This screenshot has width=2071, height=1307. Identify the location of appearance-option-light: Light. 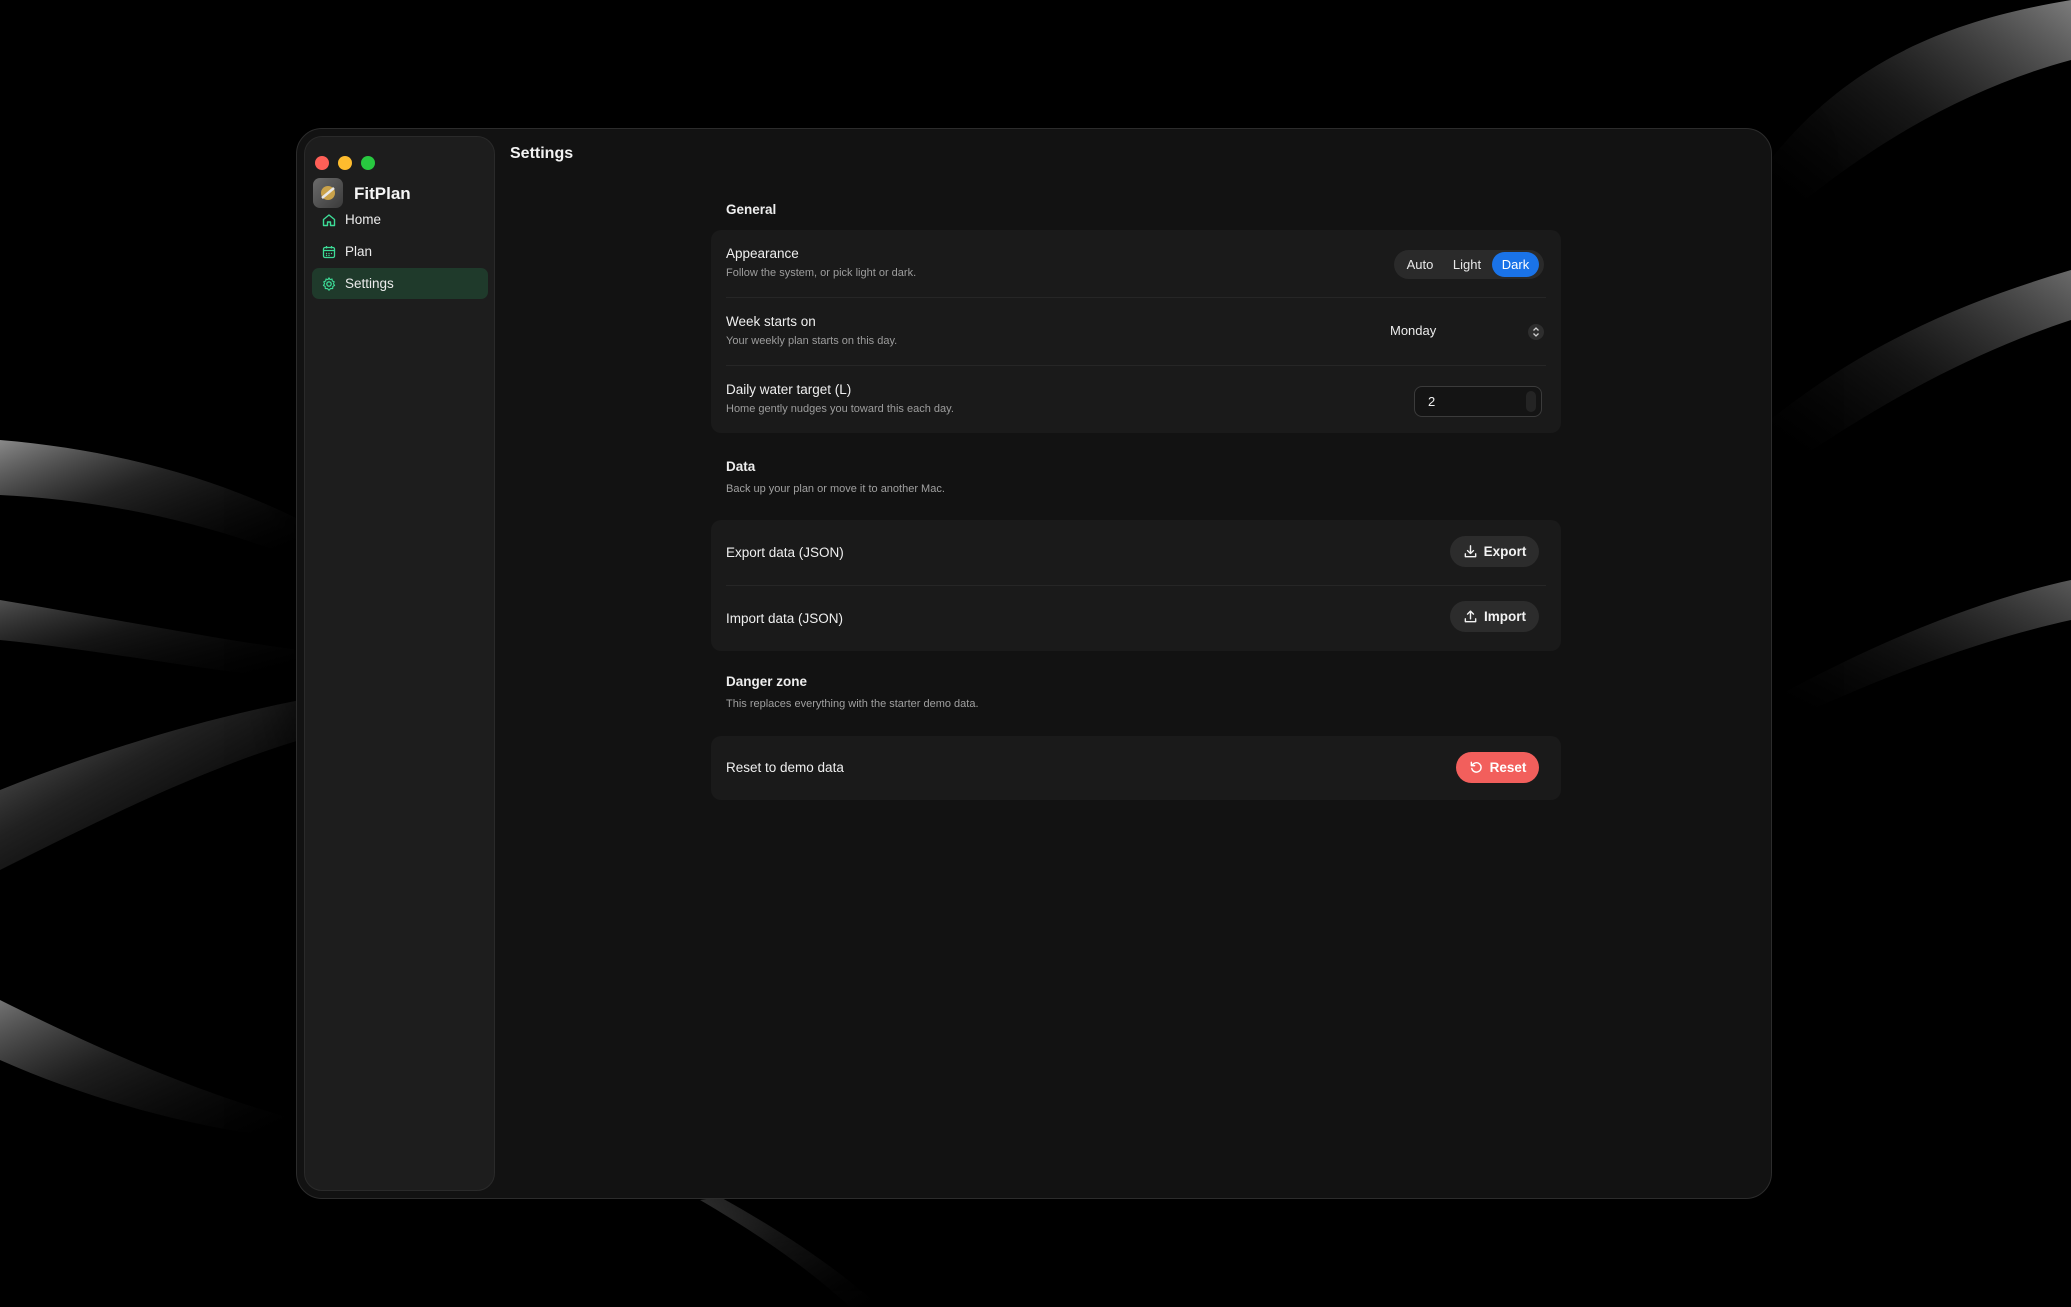
(1467, 264).